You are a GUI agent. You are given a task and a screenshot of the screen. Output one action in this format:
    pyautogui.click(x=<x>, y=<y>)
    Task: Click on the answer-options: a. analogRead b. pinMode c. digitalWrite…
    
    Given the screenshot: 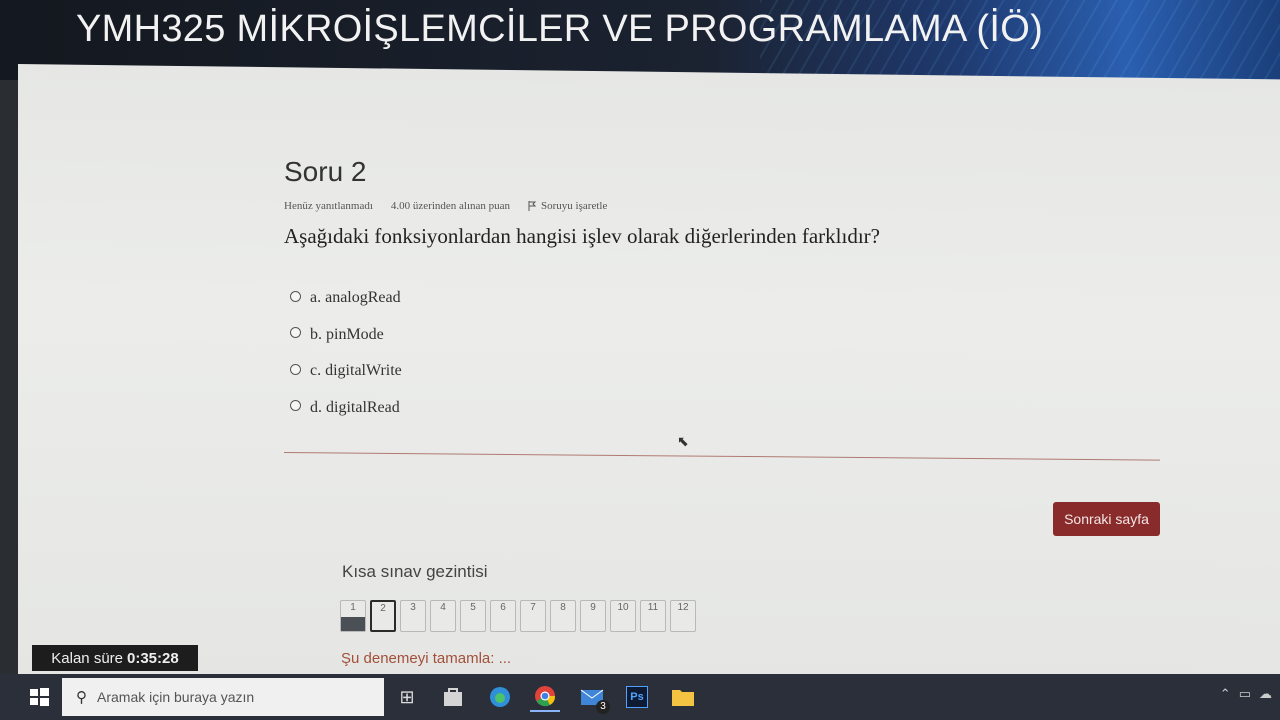 What is the action you would take?
    pyautogui.click(x=346, y=353)
    